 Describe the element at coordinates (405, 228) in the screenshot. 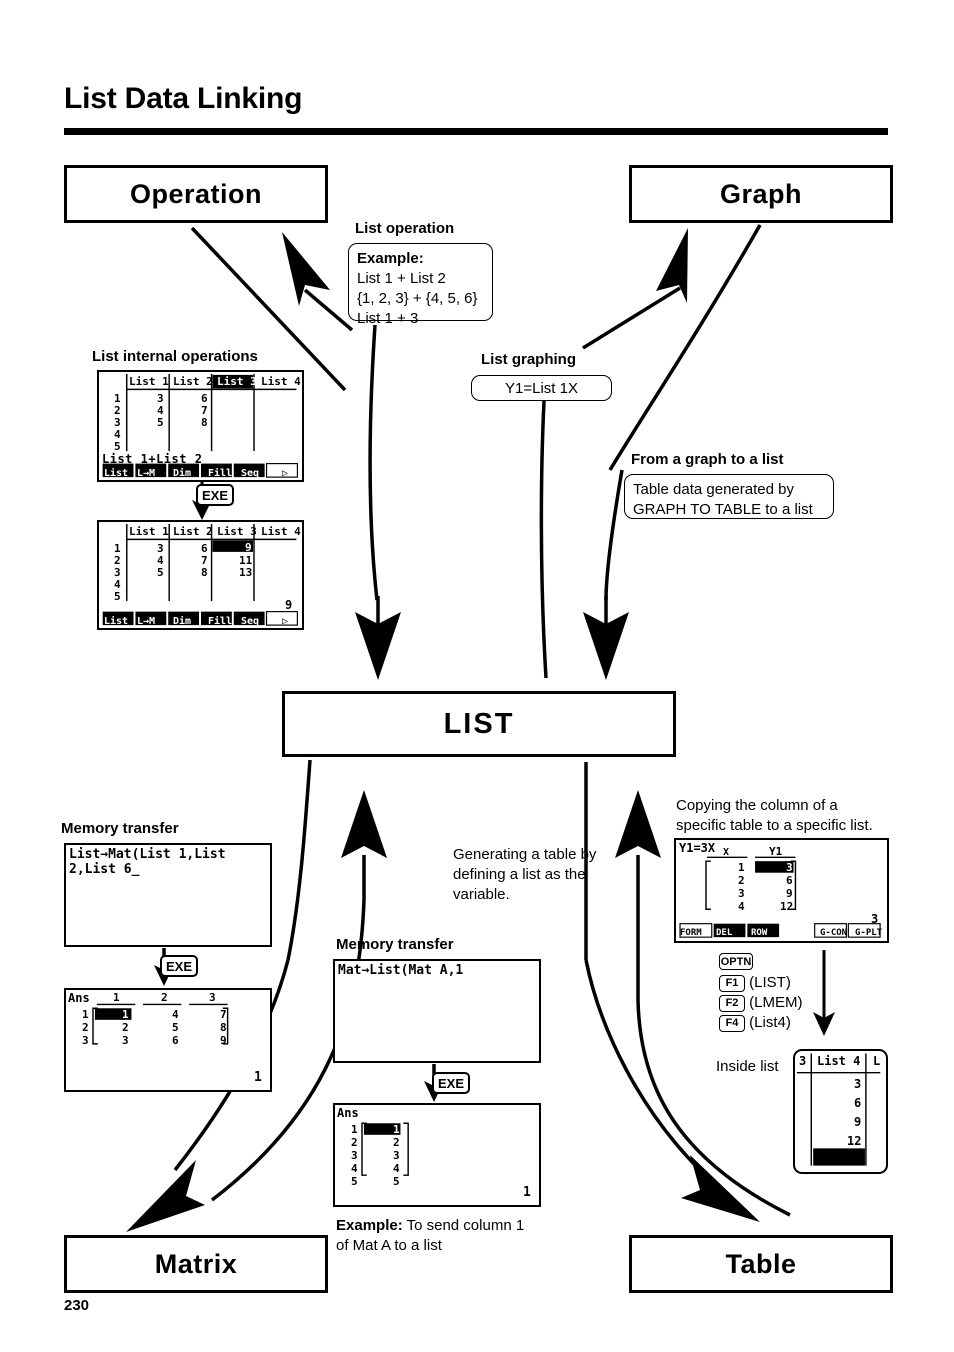

I see `caption-list-operation: List operation` at that location.